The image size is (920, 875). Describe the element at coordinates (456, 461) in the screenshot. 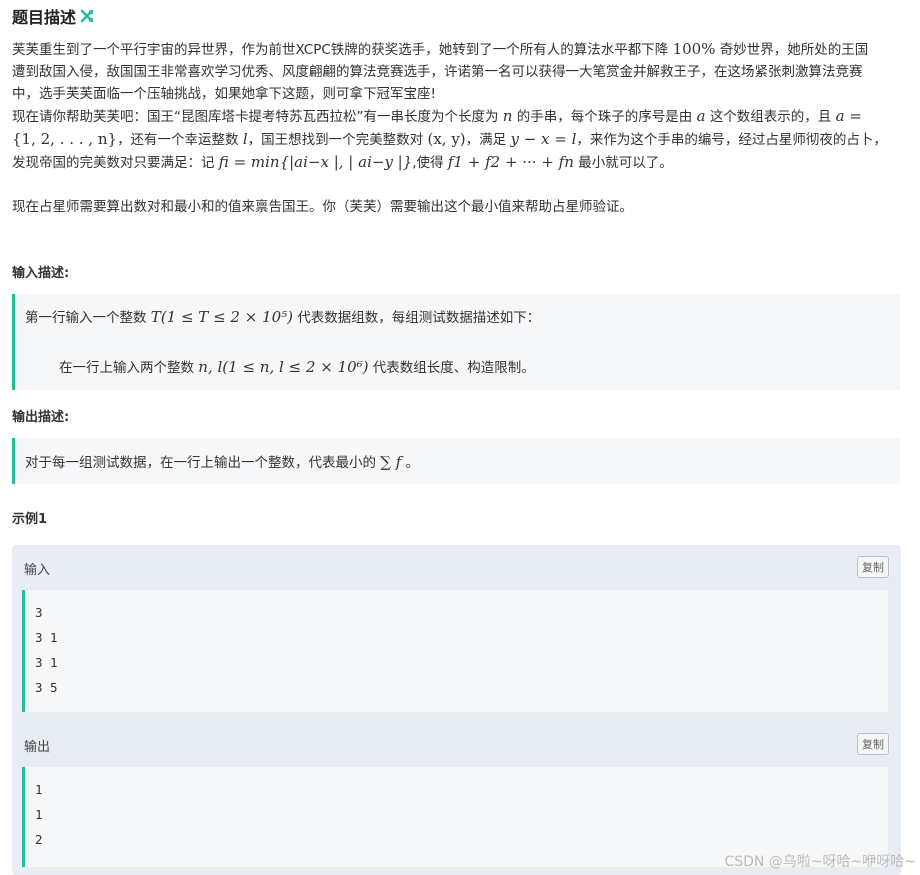

I see `output-description-box: 对于每一组测试数据，在一行上输出一个整数，代表最小的 ∑ f 。` at that location.